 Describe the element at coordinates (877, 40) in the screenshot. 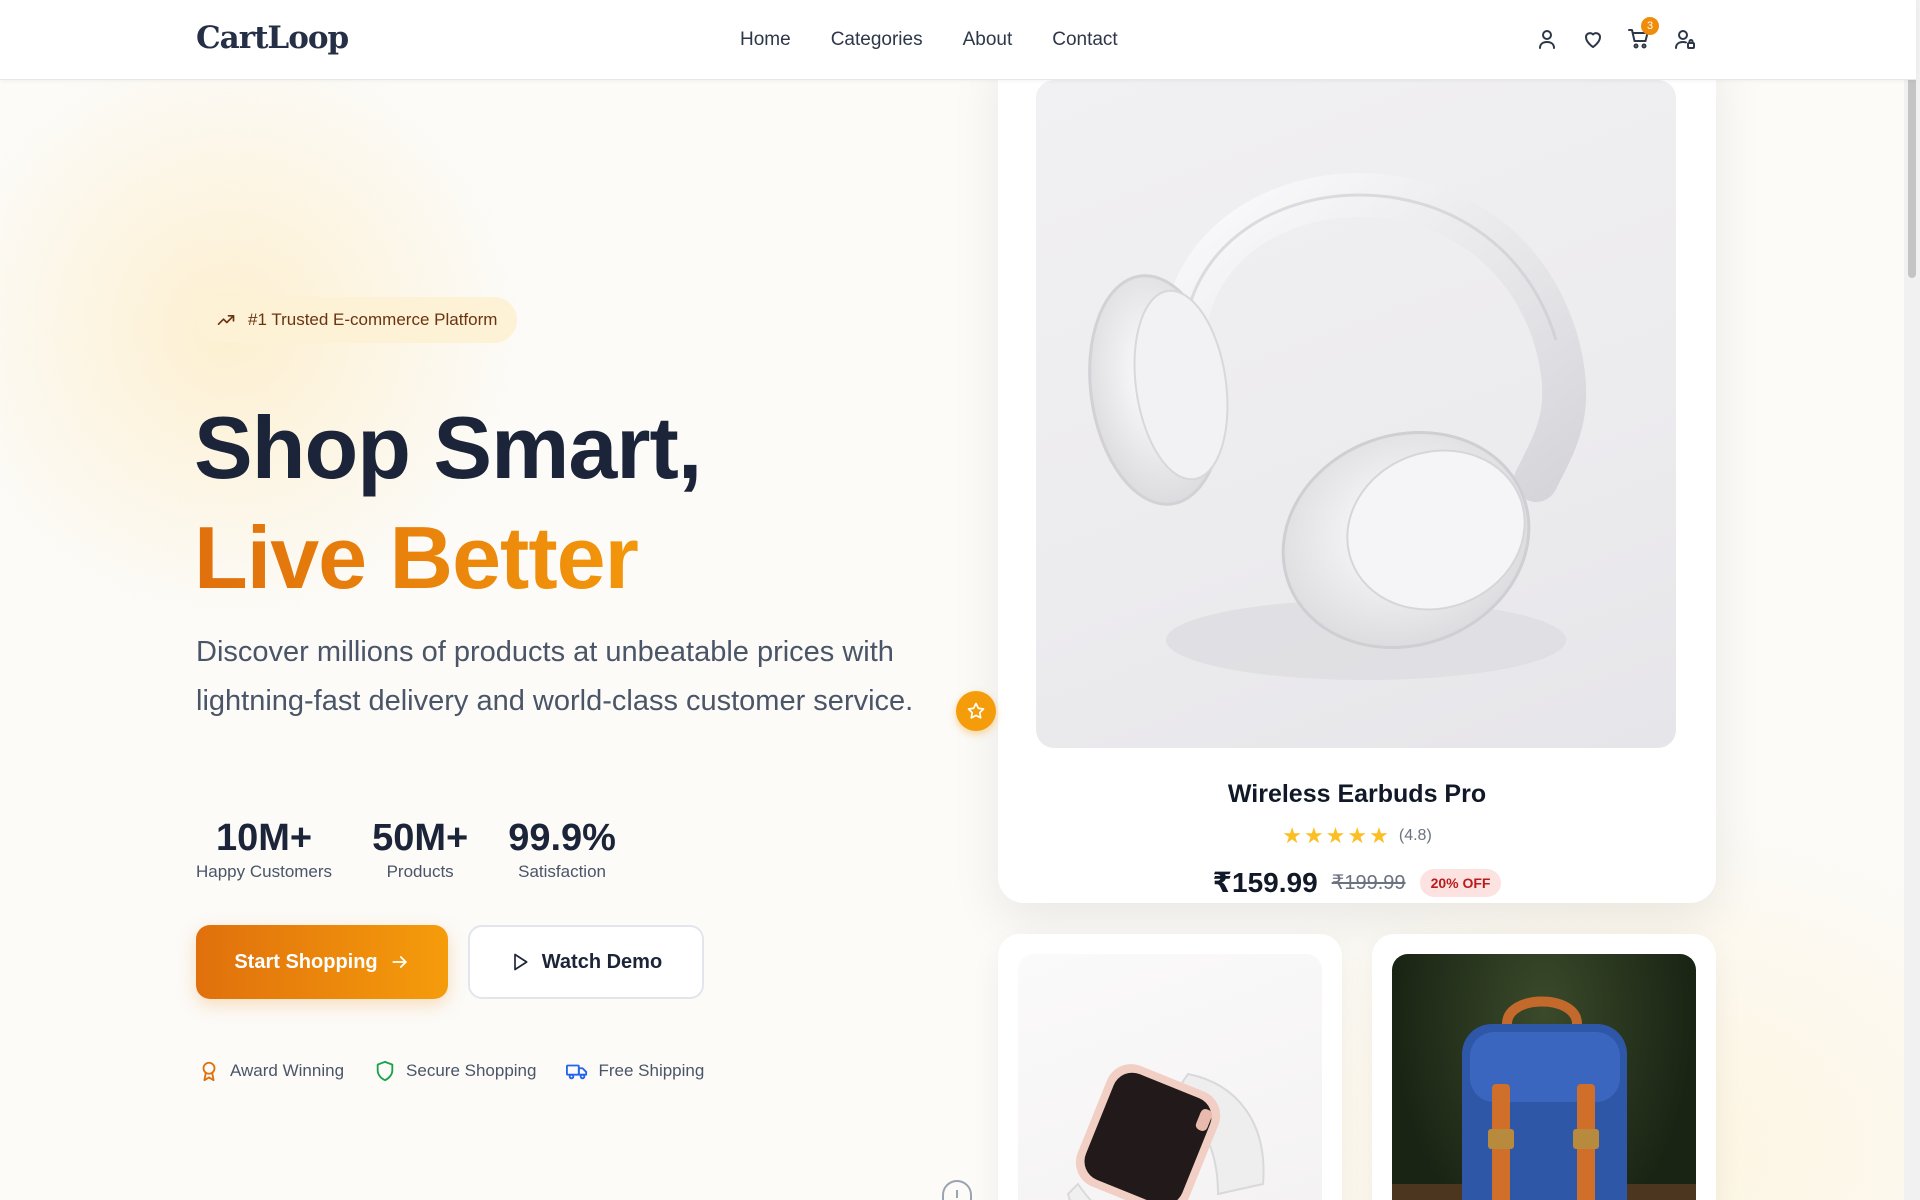

I see `nav-categories: Categories` at that location.